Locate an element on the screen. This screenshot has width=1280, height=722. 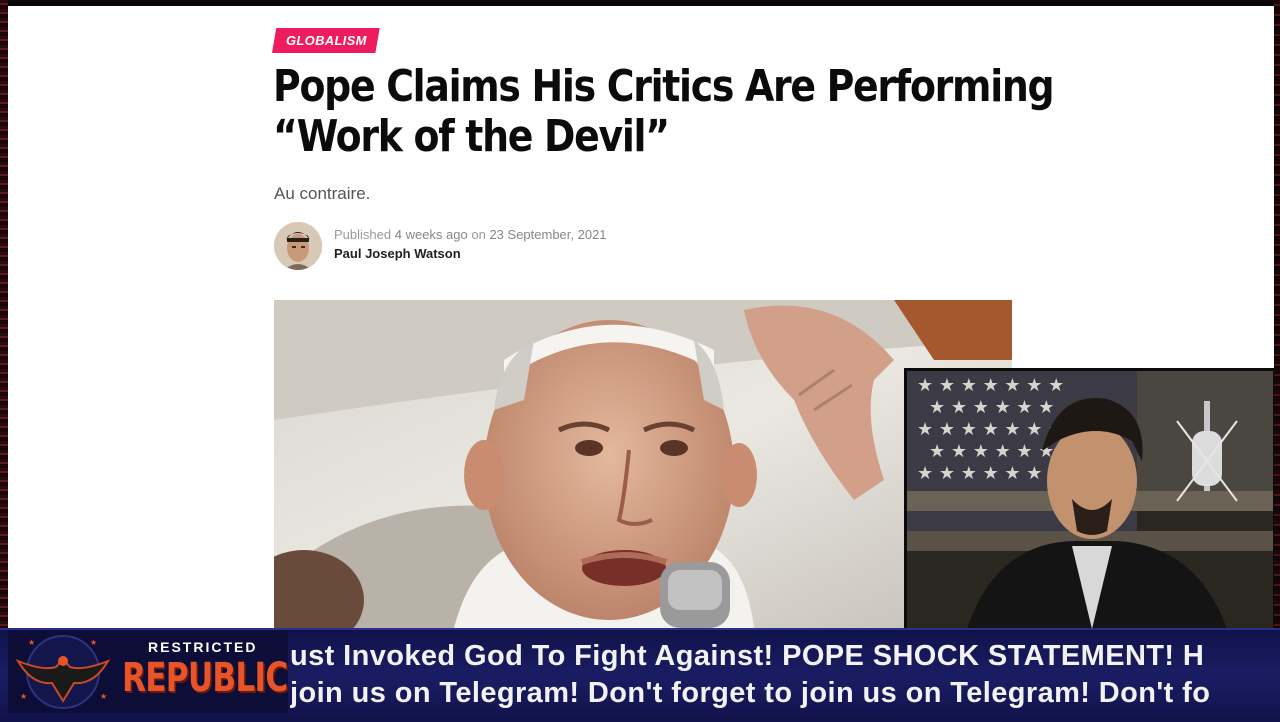
author-name-link: Paul Joseph Watson is located at coordinates (397, 253).